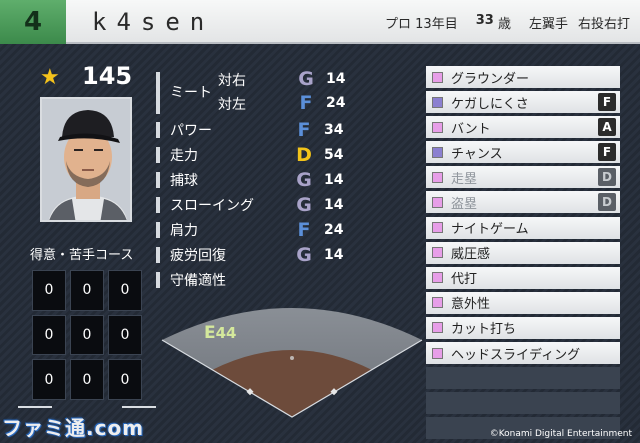 The width and height of the screenshot is (640, 443). What do you see at coordinates (256, 155) in the screenshot?
I see `stat-row-speed: 走力 D 54` at bounding box center [256, 155].